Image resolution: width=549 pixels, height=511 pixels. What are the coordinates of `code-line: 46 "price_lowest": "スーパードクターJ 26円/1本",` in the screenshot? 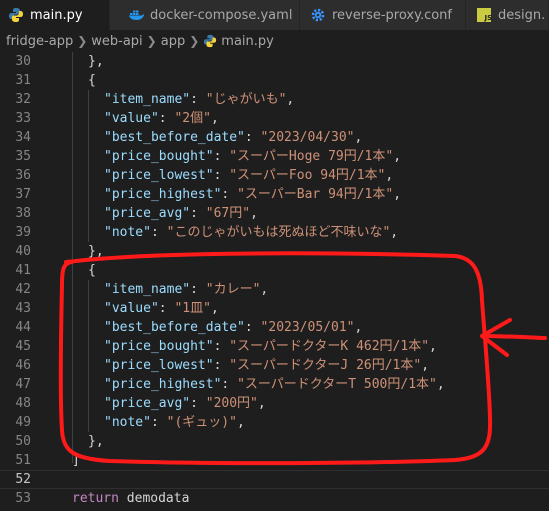 It's located at (274, 365).